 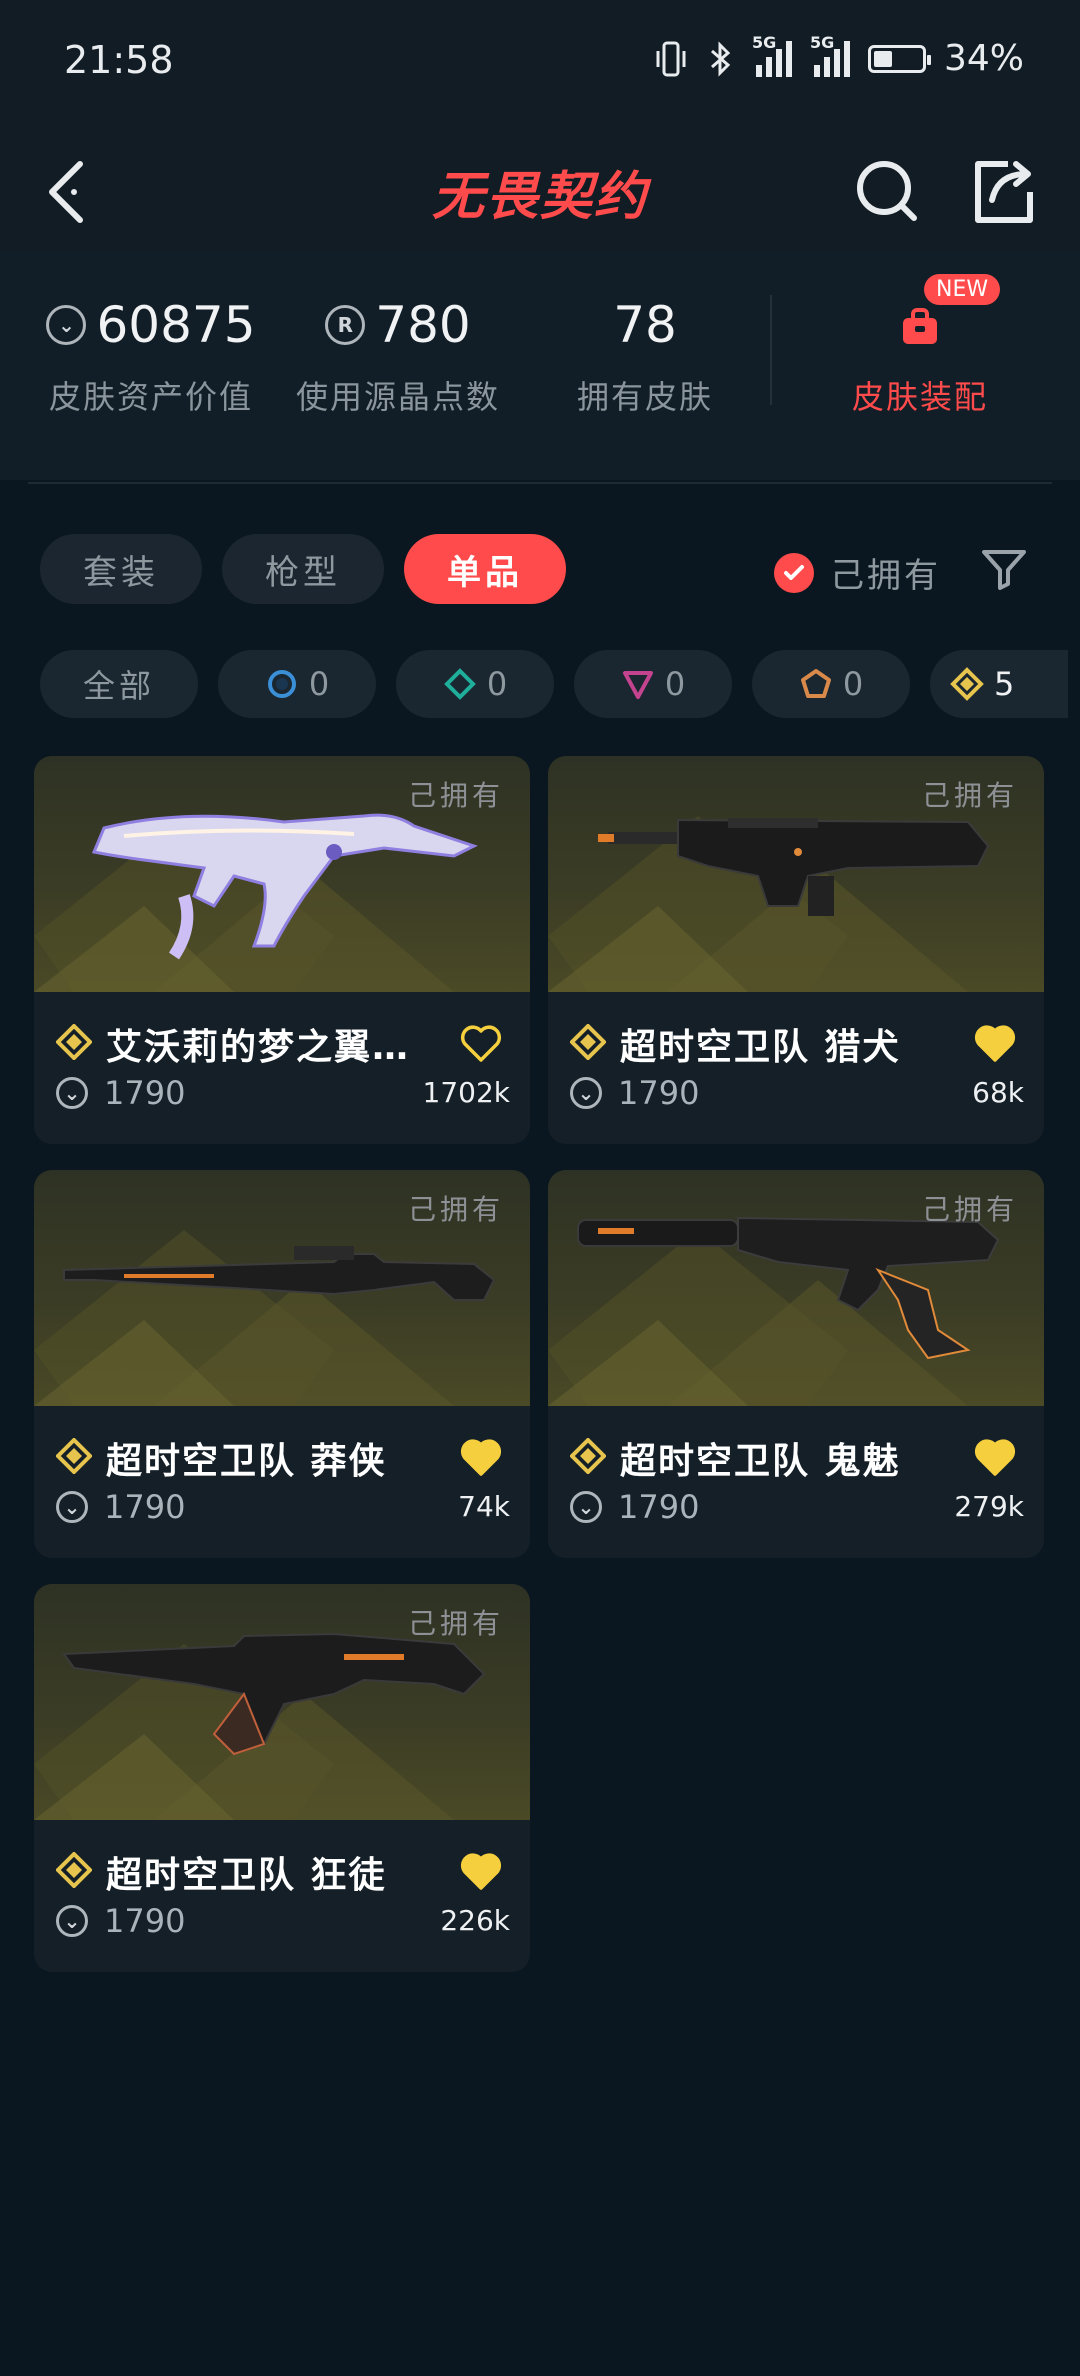 What do you see at coordinates (983, 58) in the screenshot?
I see `battery-percent: 34%` at bounding box center [983, 58].